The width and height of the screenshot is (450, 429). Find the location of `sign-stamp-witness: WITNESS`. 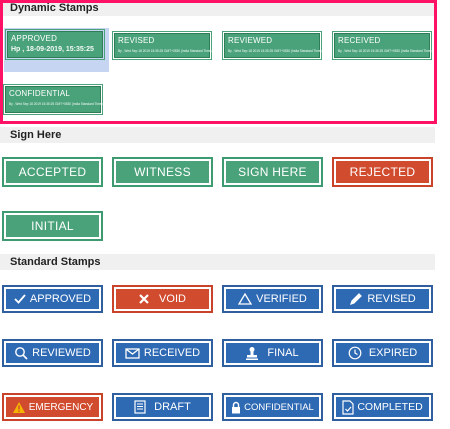

sign-stamp-witness: WITNESS is located at coordinates (162, 172).